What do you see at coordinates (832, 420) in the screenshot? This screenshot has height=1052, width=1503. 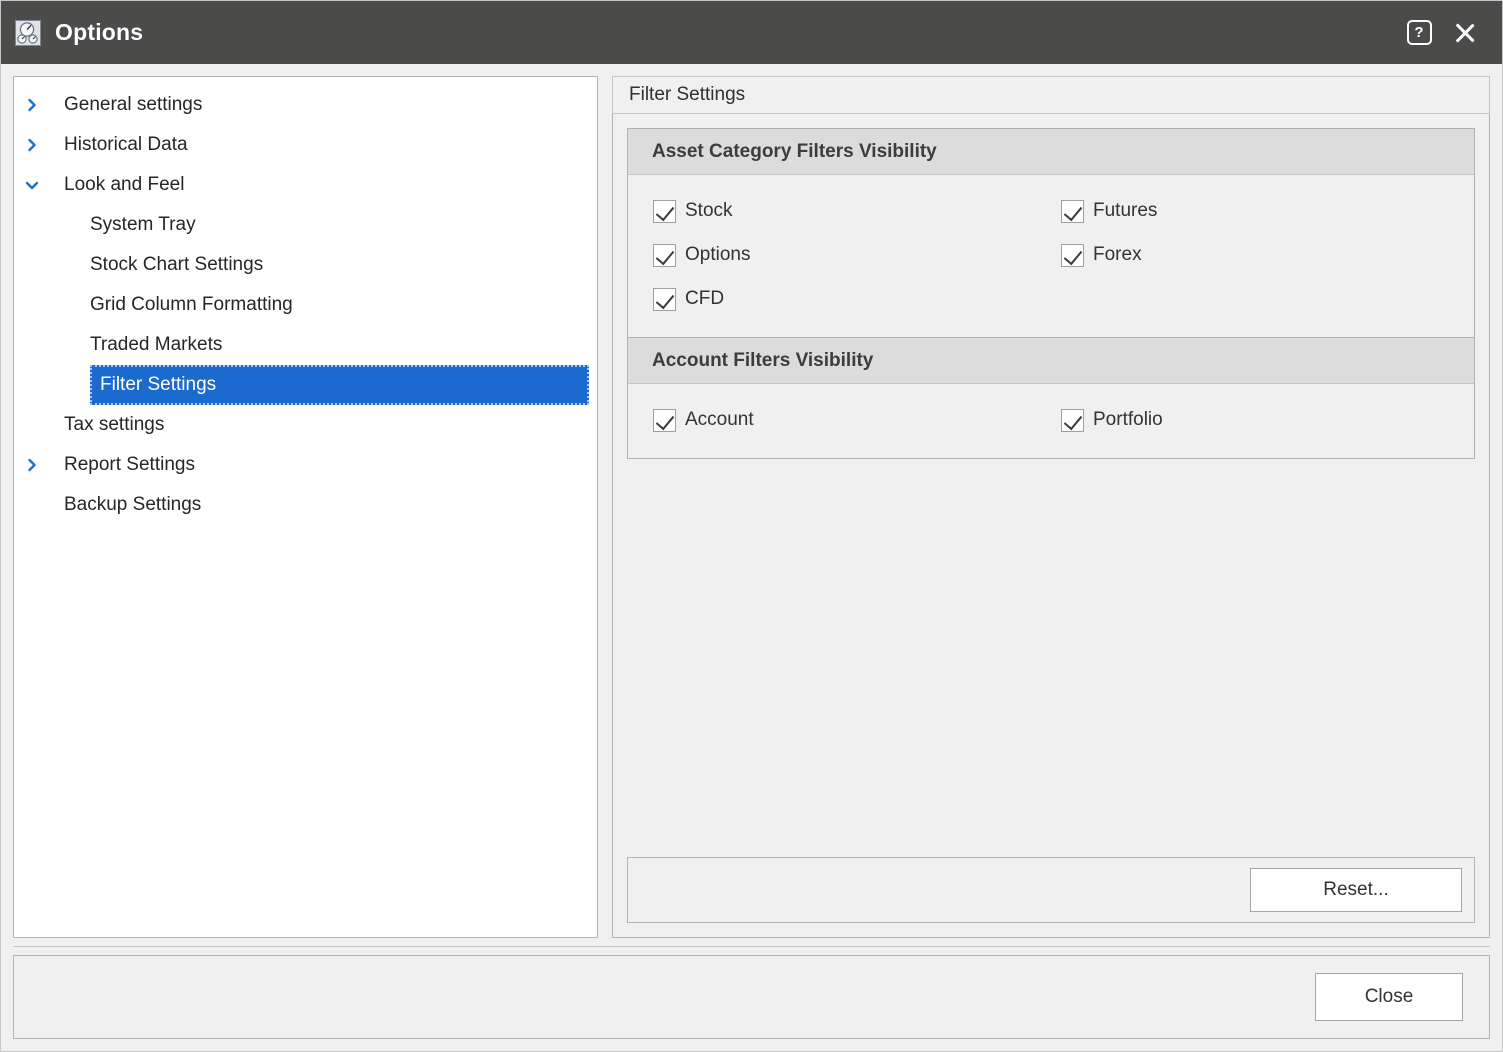 I see `checkbox-account: Account` at bounding box center [832, 420].